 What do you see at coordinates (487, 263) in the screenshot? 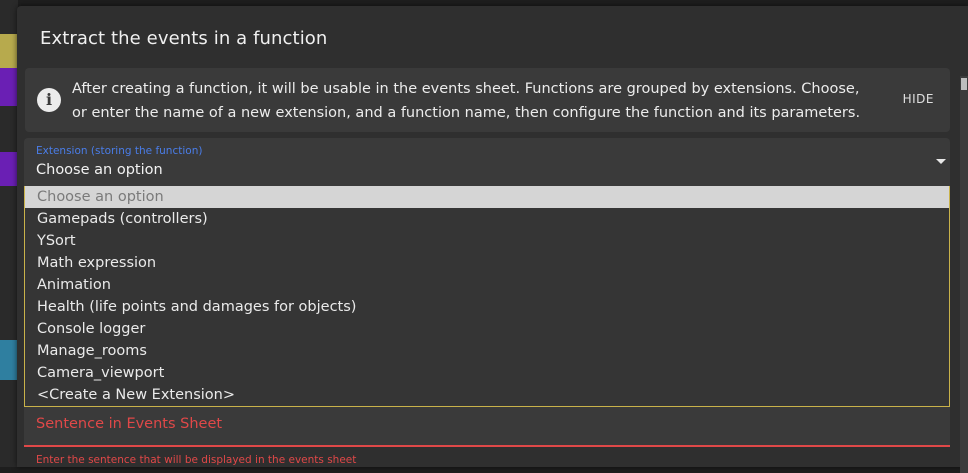
I see `dropdown-option-math-expression: Math expression` at bounding box center [487, 263].